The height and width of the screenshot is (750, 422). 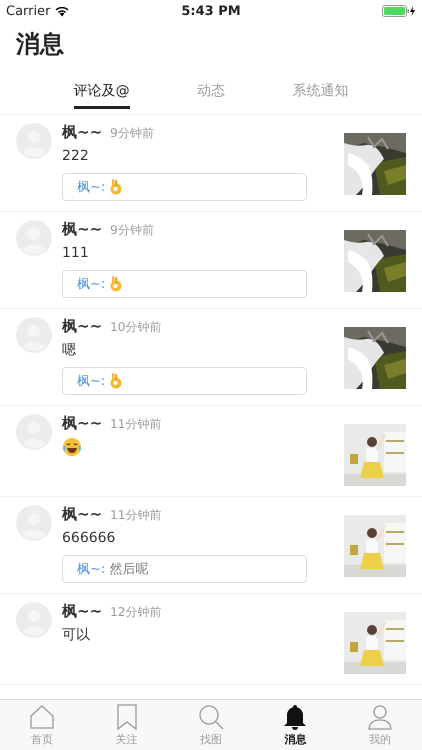 What do you see at coordinates (62, 11) in the screenshot?
I see `wifi-icon` at bounding box center [62, 11].